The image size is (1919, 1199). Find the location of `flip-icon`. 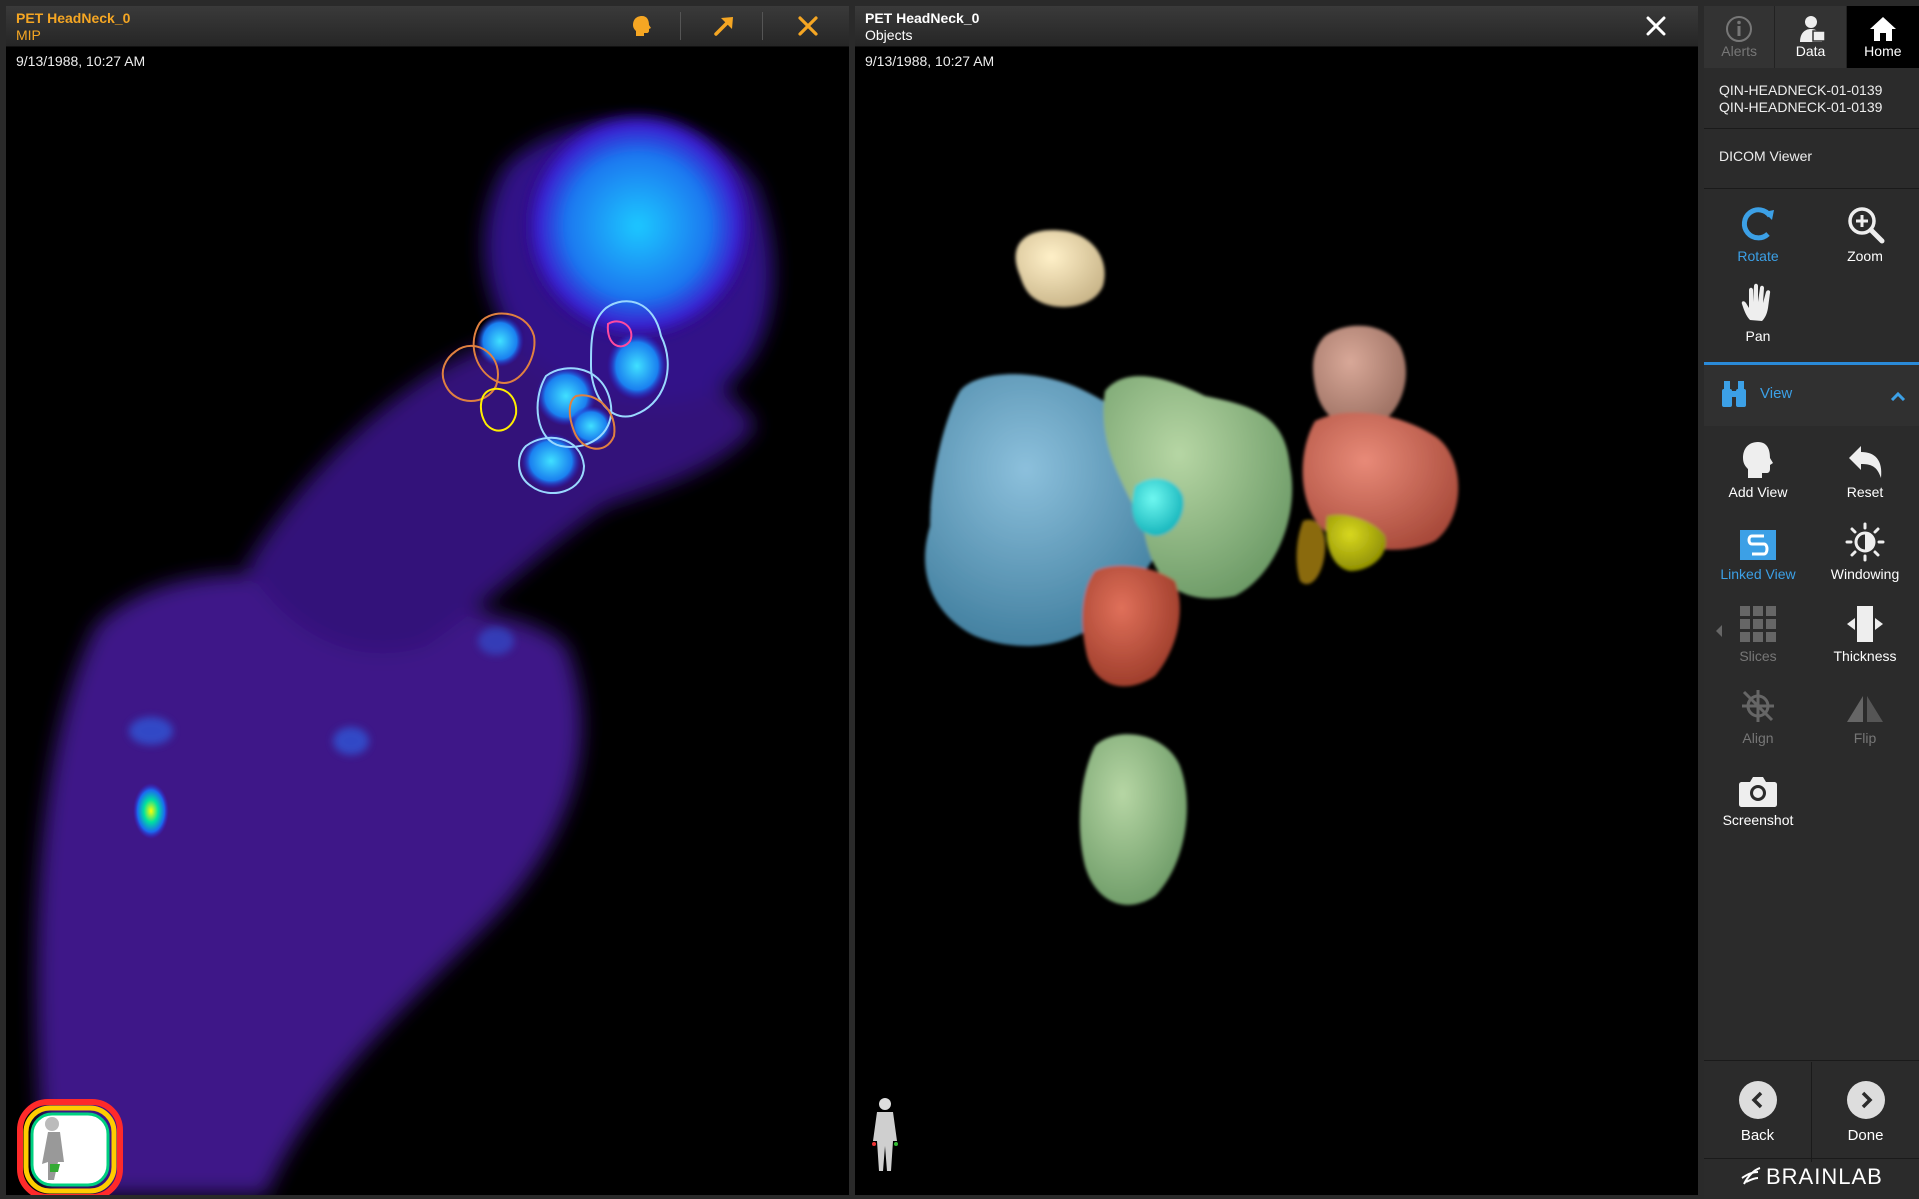

flip-icon is located at coordinates (1865, 709).